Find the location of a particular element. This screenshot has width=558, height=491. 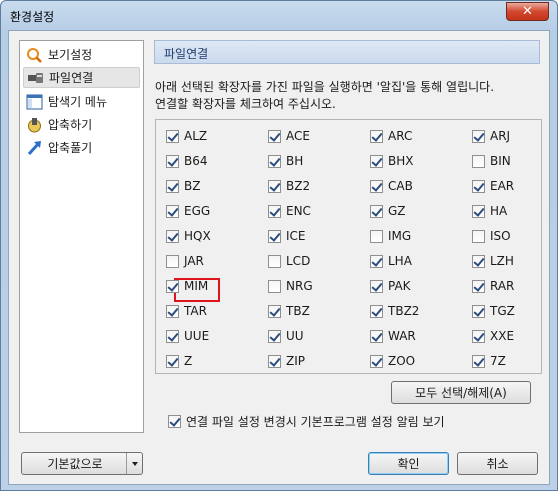

extension-item-tbz: TBZ is located at coordinates (289, 311).